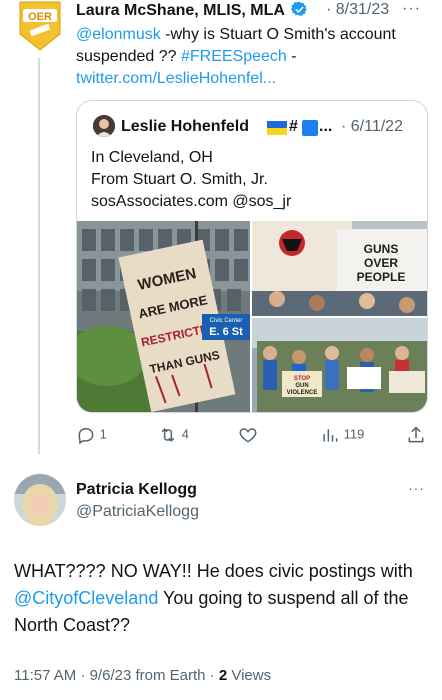 Image resolution: width=442 pixels, height=700 pixels. I want to click on parent-more-options-icon: ···, so click(411, 9).